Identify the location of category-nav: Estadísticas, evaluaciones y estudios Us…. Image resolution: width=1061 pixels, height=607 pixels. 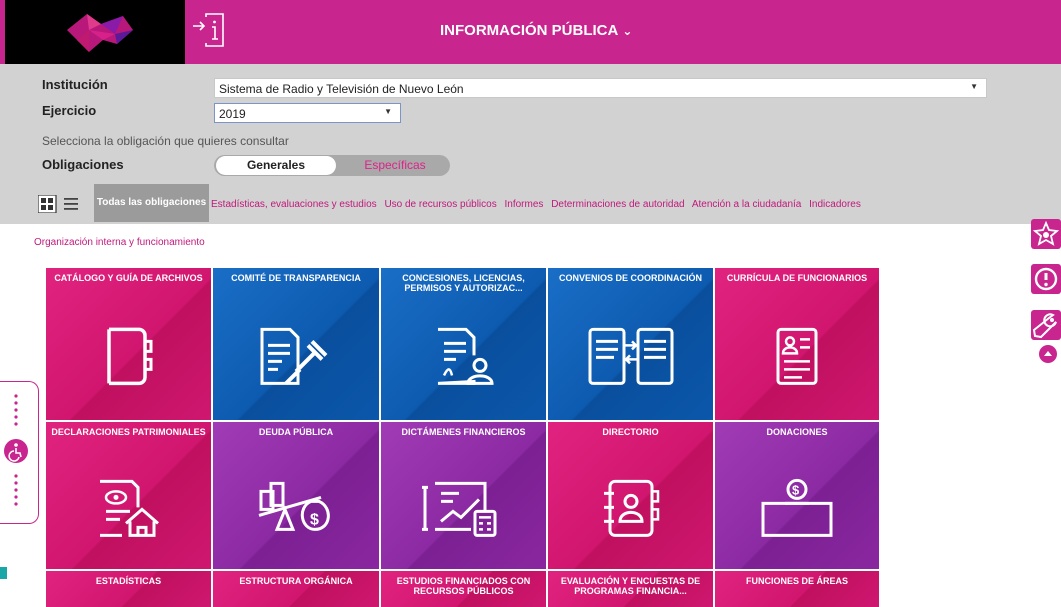
(538, 204).